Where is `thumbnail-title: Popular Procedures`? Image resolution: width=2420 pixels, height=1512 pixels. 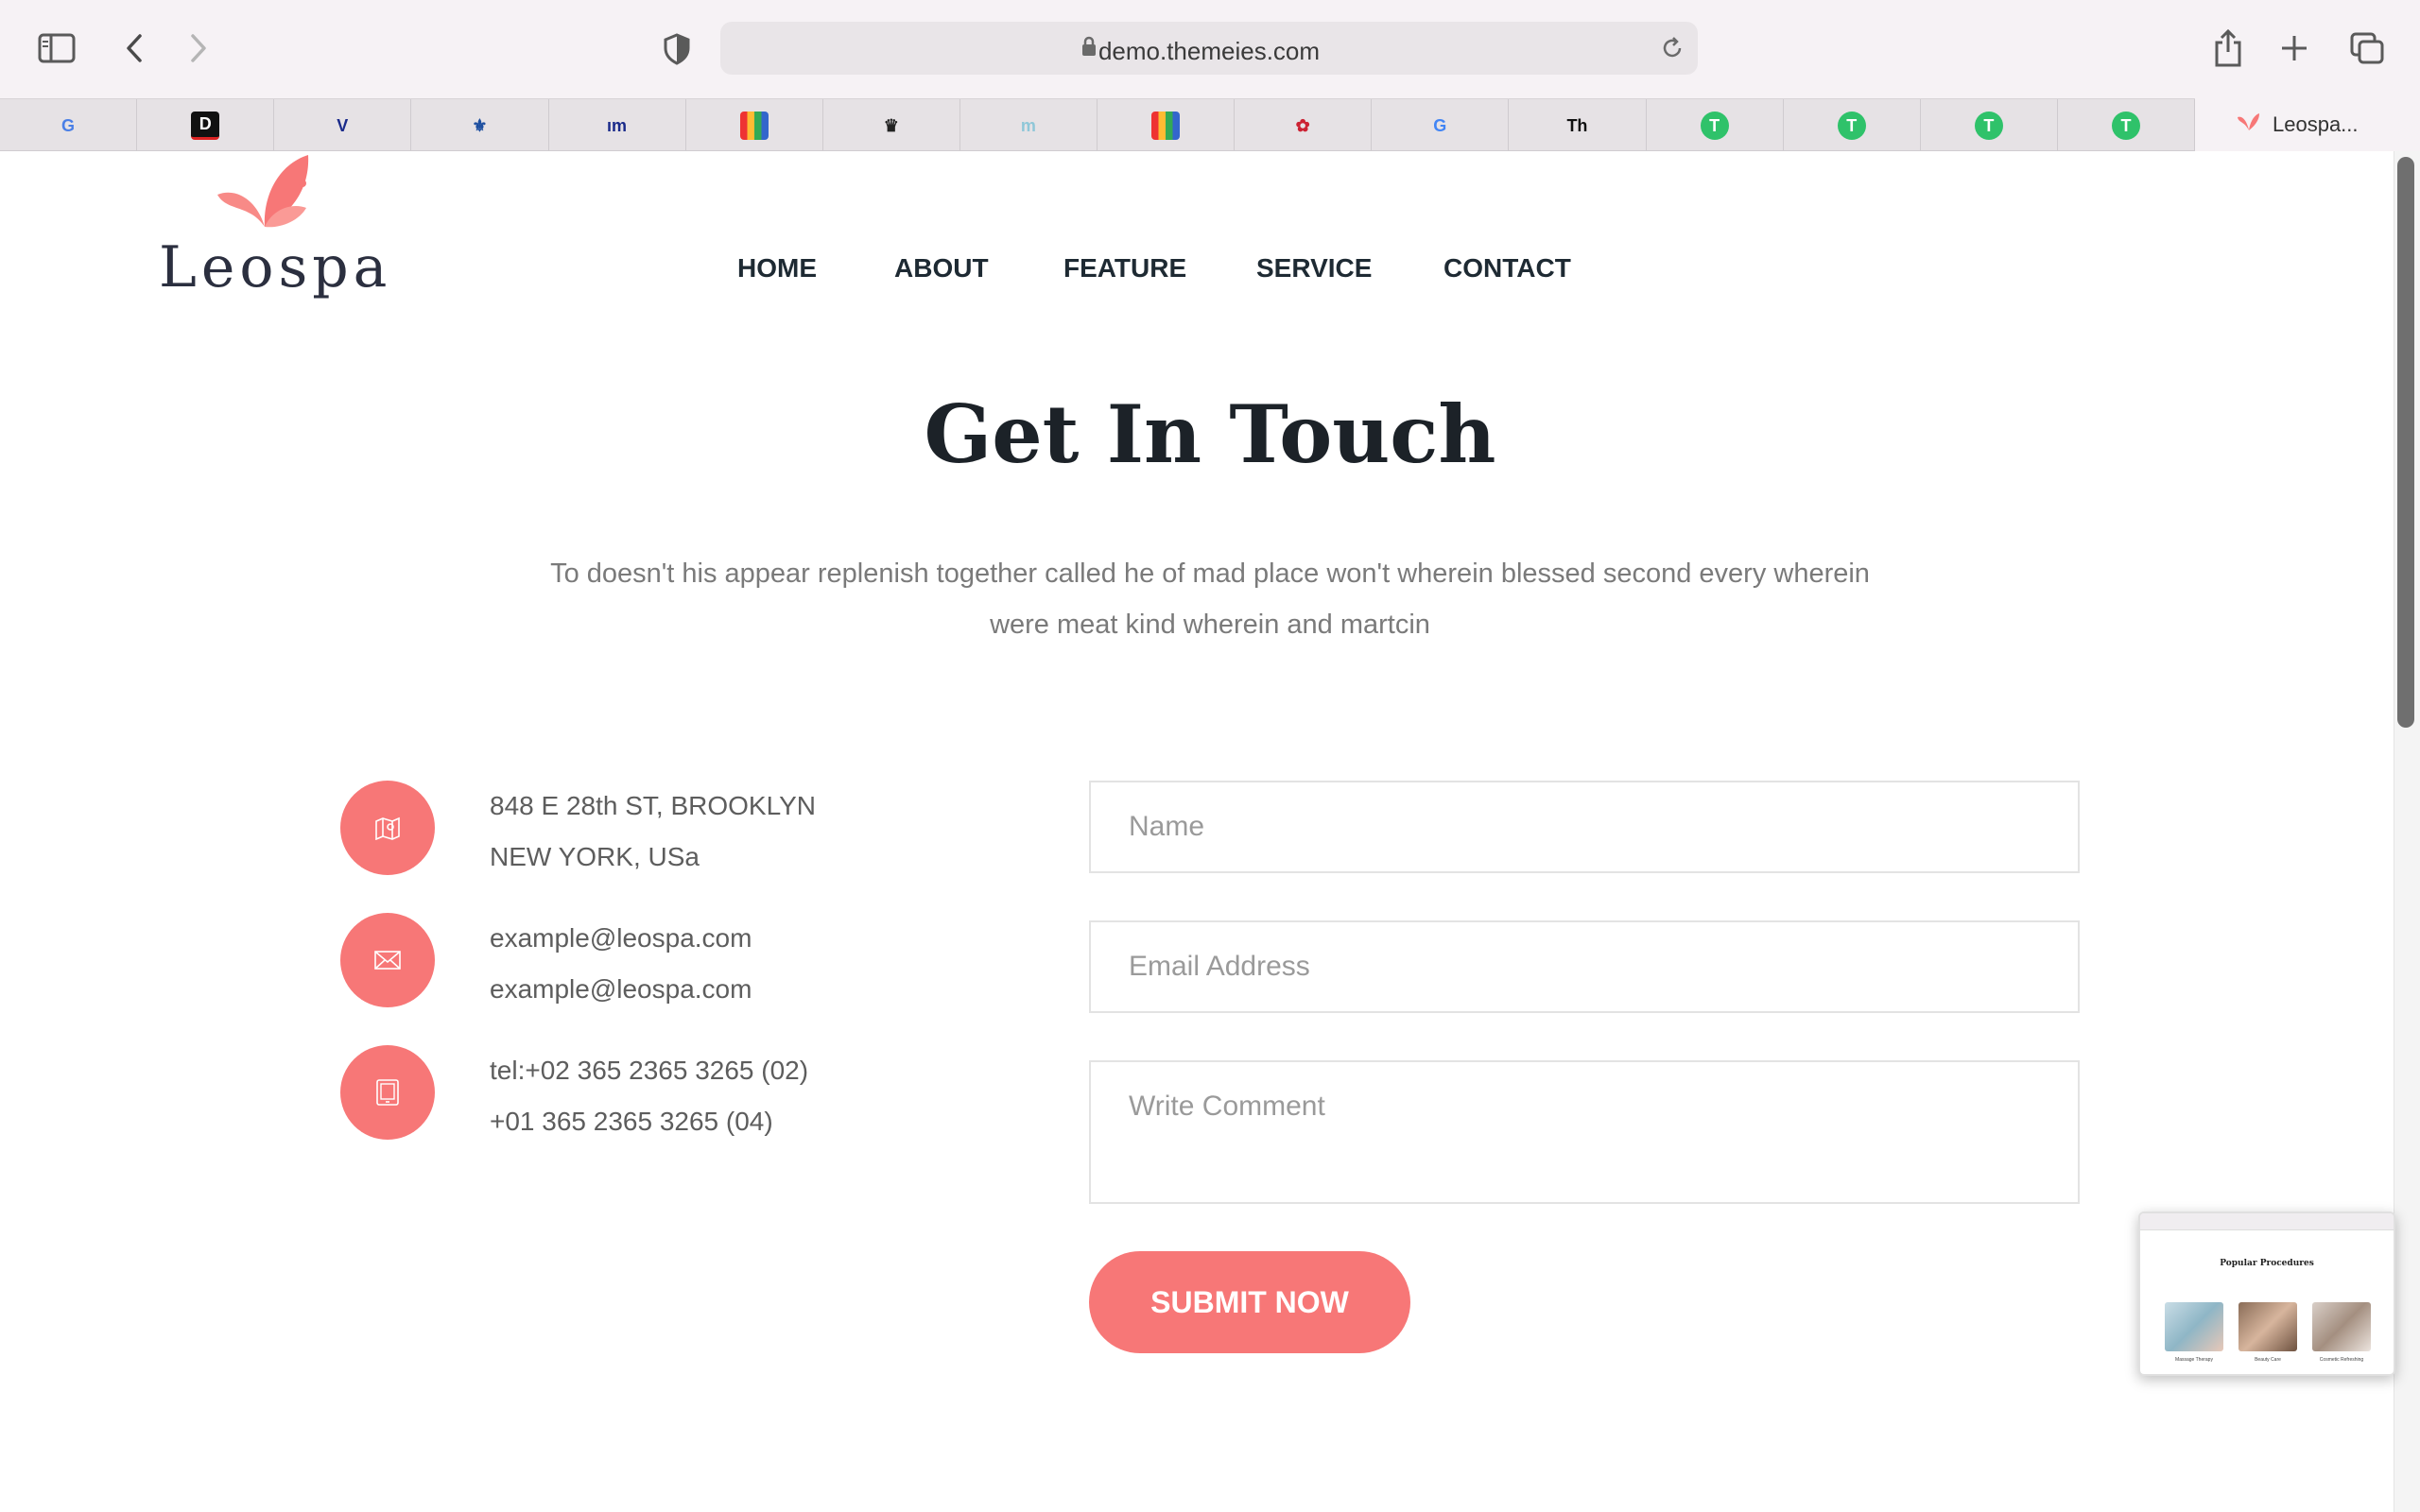 thumbnail-title: Popular Procedures is located at coordinates (2267, 1263).